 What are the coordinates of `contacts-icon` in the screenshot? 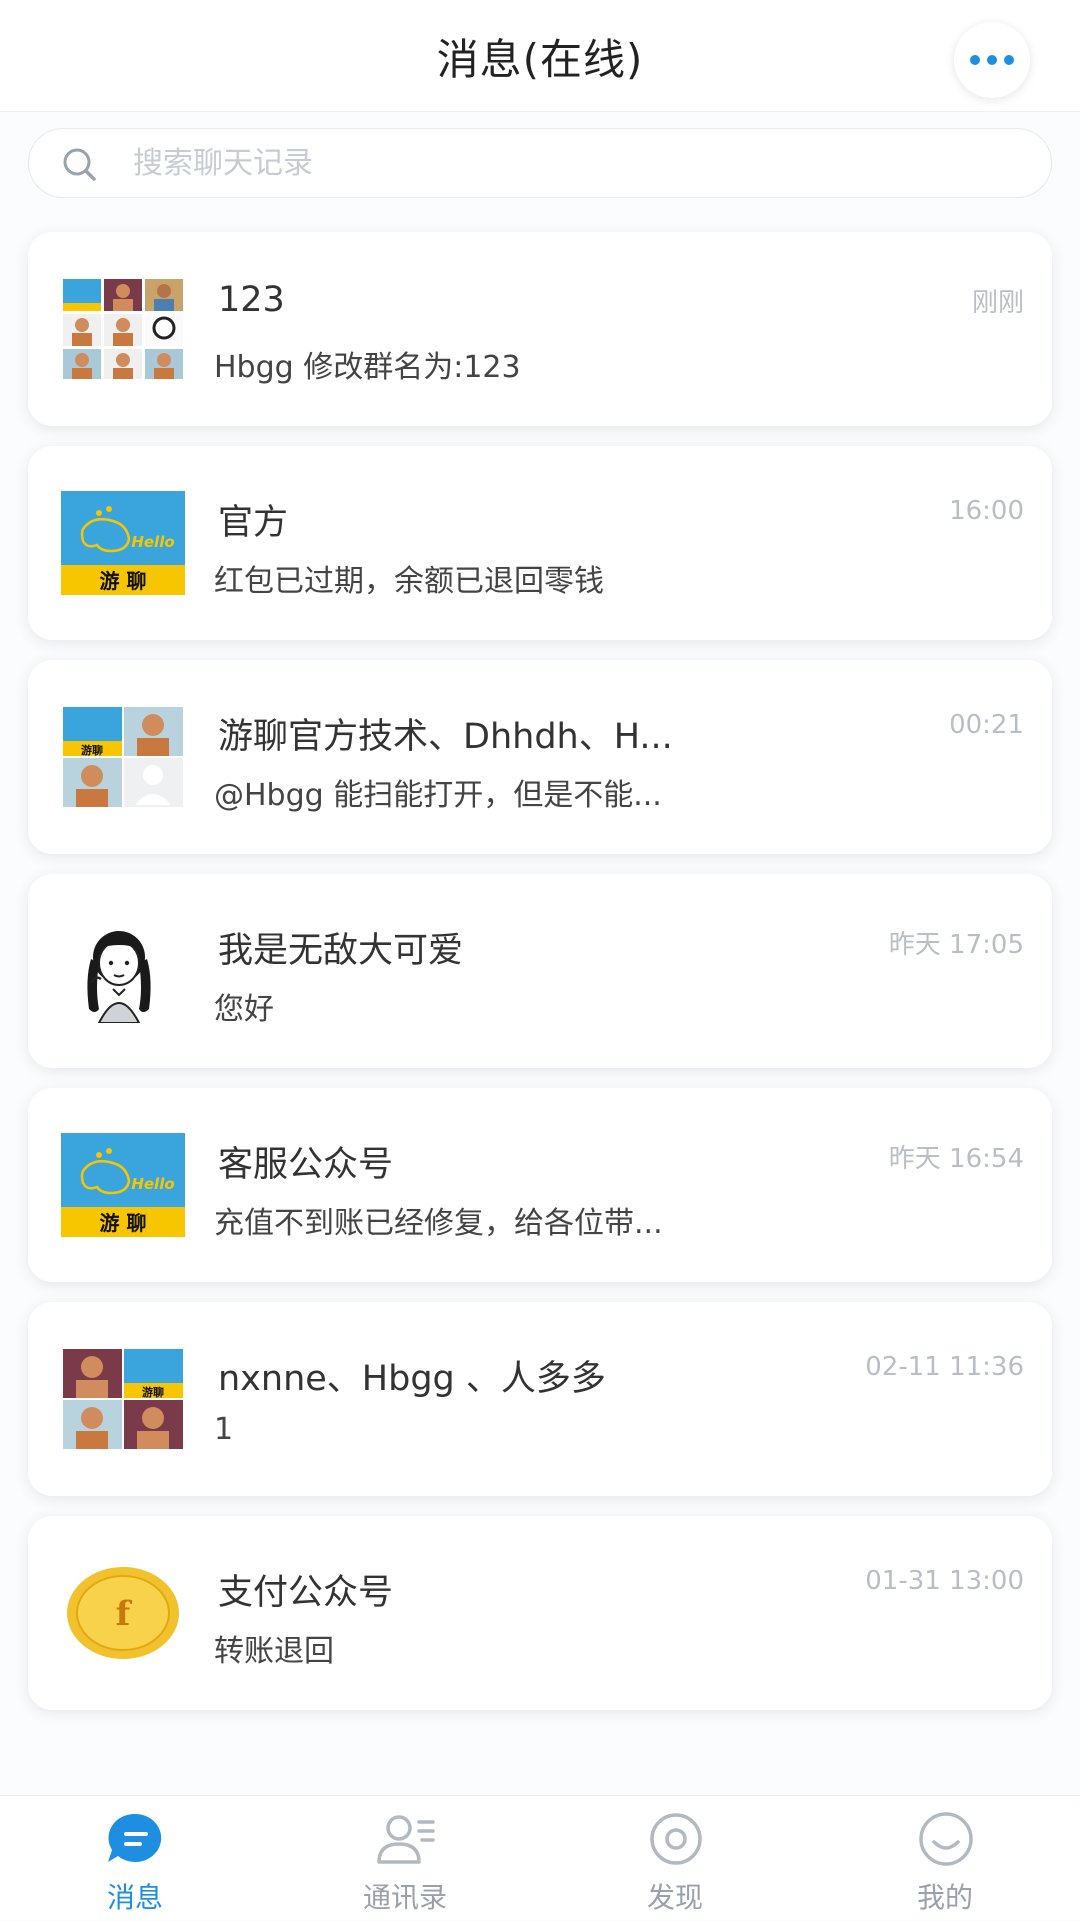 It's located at (406, 1839).